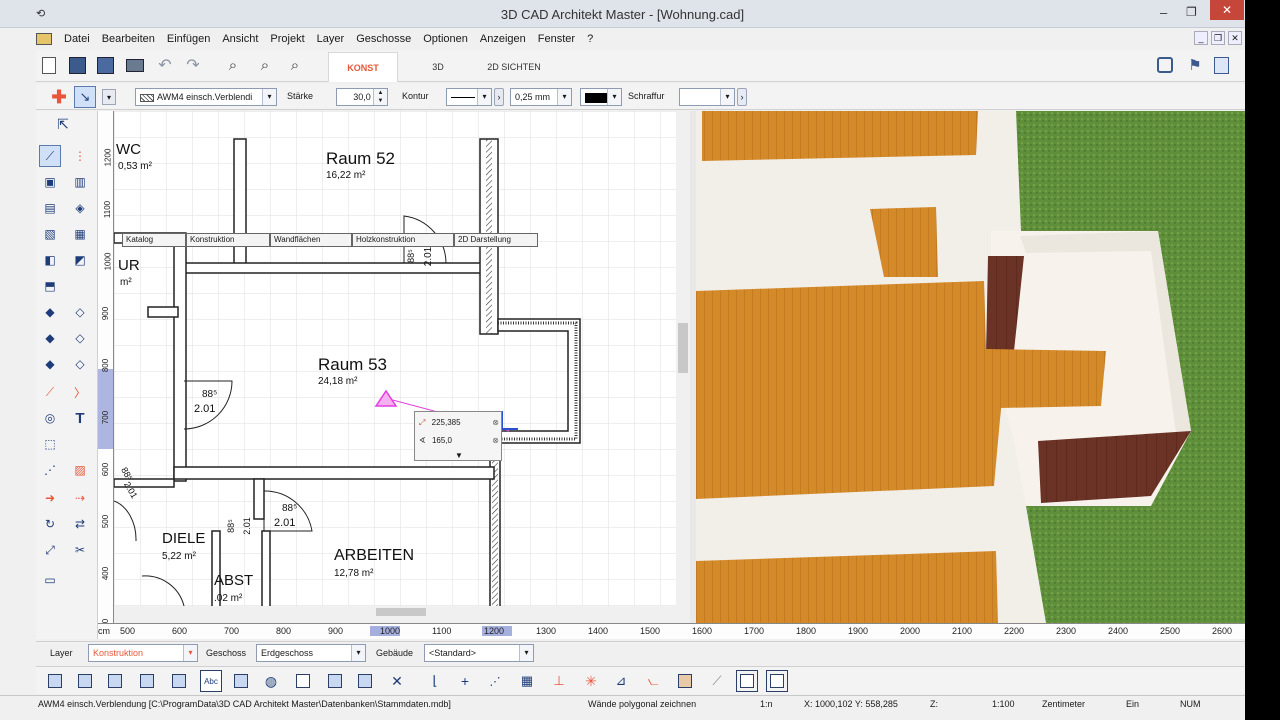 The height and width of the screenshot is (720, 1280). Describe the element at coordinates (362, 97) in the screenshot. I see `staerke-input: 30,0 ▲ ▼` at that location.